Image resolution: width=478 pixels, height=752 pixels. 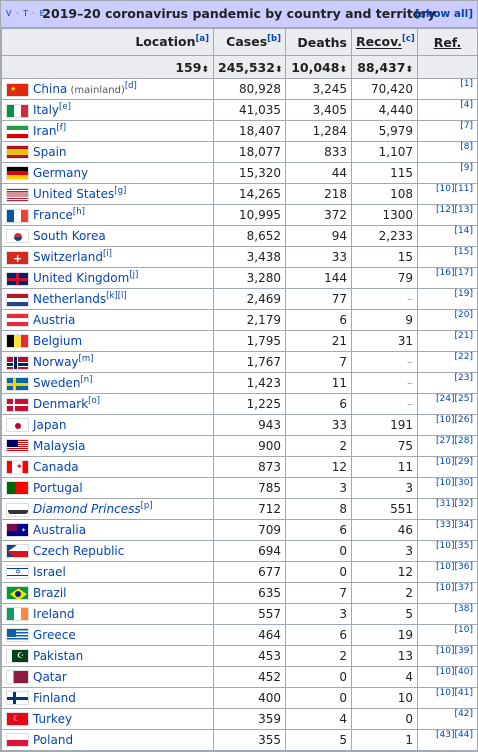 I want to click on reference-link: [20], so click(x=447, y=320).